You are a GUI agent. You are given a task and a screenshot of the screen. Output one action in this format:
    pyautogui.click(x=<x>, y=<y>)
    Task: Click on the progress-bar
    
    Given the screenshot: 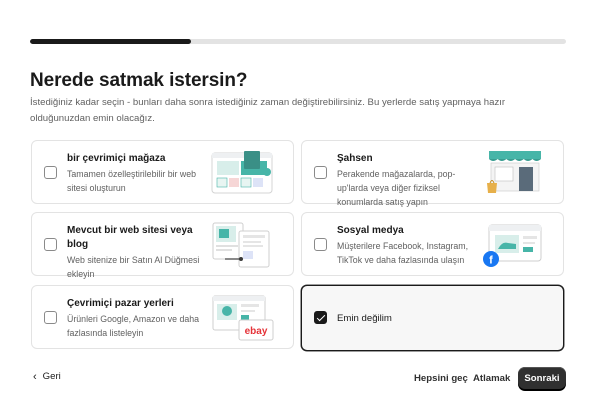 What is the action you would take?
    pyautogui.click(x=298, y=41)
    